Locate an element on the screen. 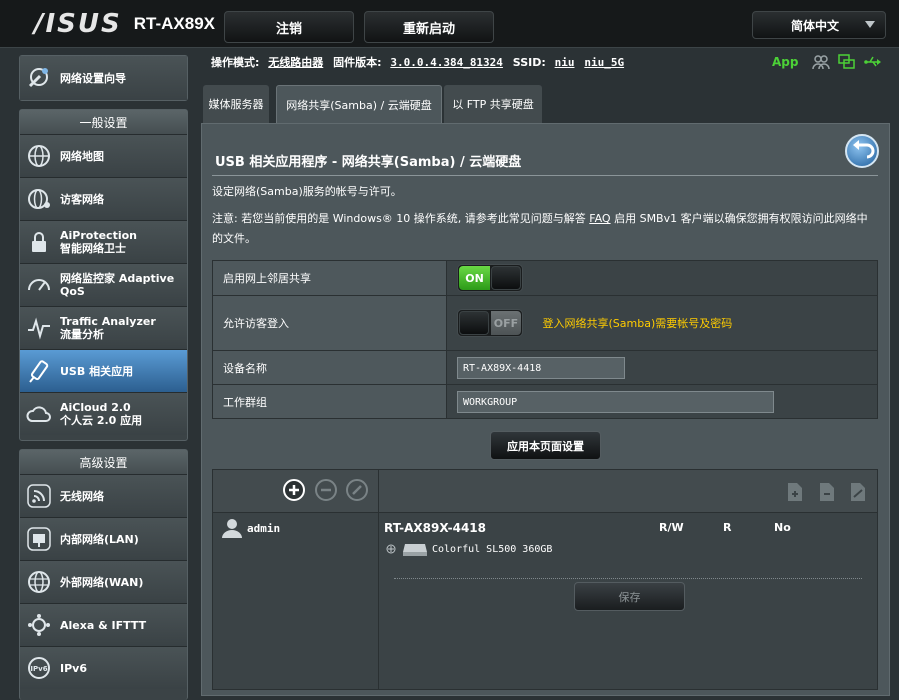 The image size is (899, 700). faq-link: FAQ is located at coordinates (599, 218).